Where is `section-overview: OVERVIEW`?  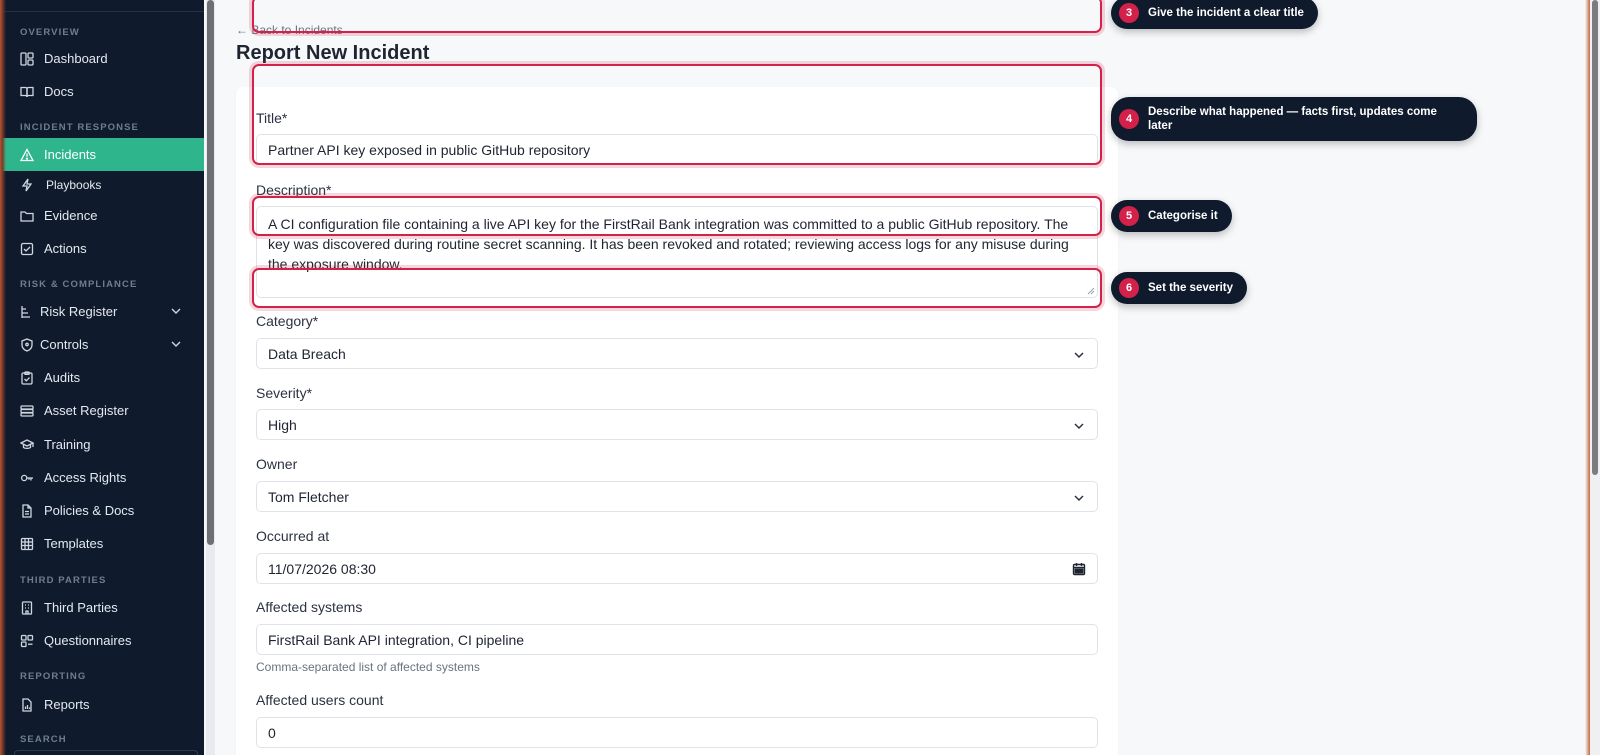
section-overview: OVERVIEW is located at coordinates (50, 32).